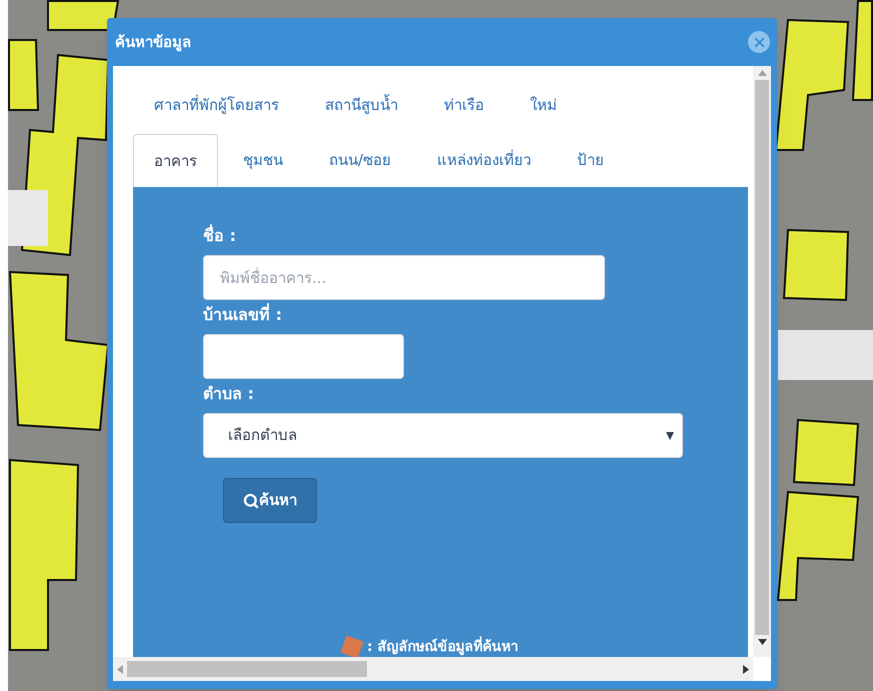  I want to click on tab: ใหม่, so click(543, 105).